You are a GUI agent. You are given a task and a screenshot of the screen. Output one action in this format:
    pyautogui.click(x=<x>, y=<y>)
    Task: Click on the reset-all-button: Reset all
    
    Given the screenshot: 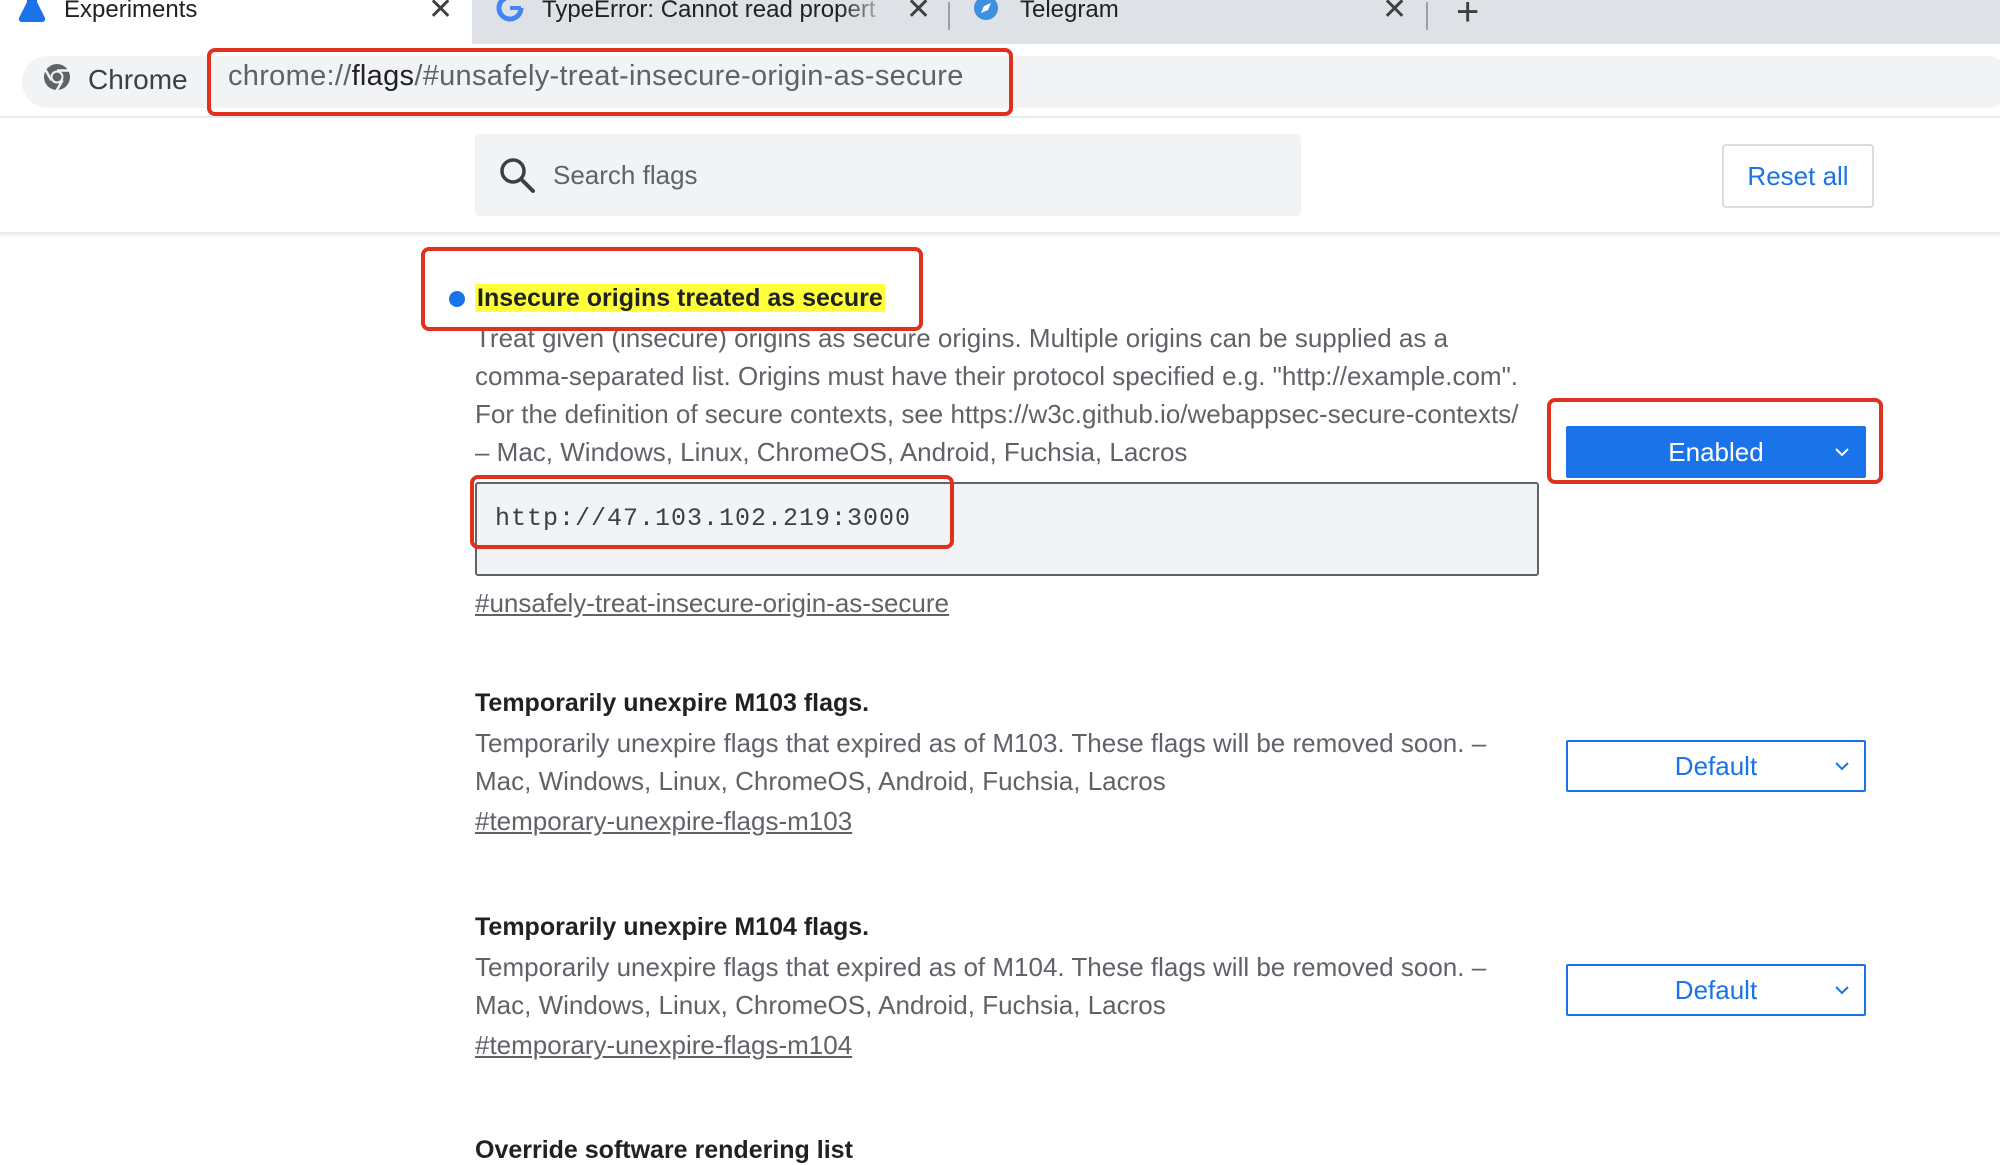 What is the action you would take?
    pyautogui.click(x=1798, y=176)
    